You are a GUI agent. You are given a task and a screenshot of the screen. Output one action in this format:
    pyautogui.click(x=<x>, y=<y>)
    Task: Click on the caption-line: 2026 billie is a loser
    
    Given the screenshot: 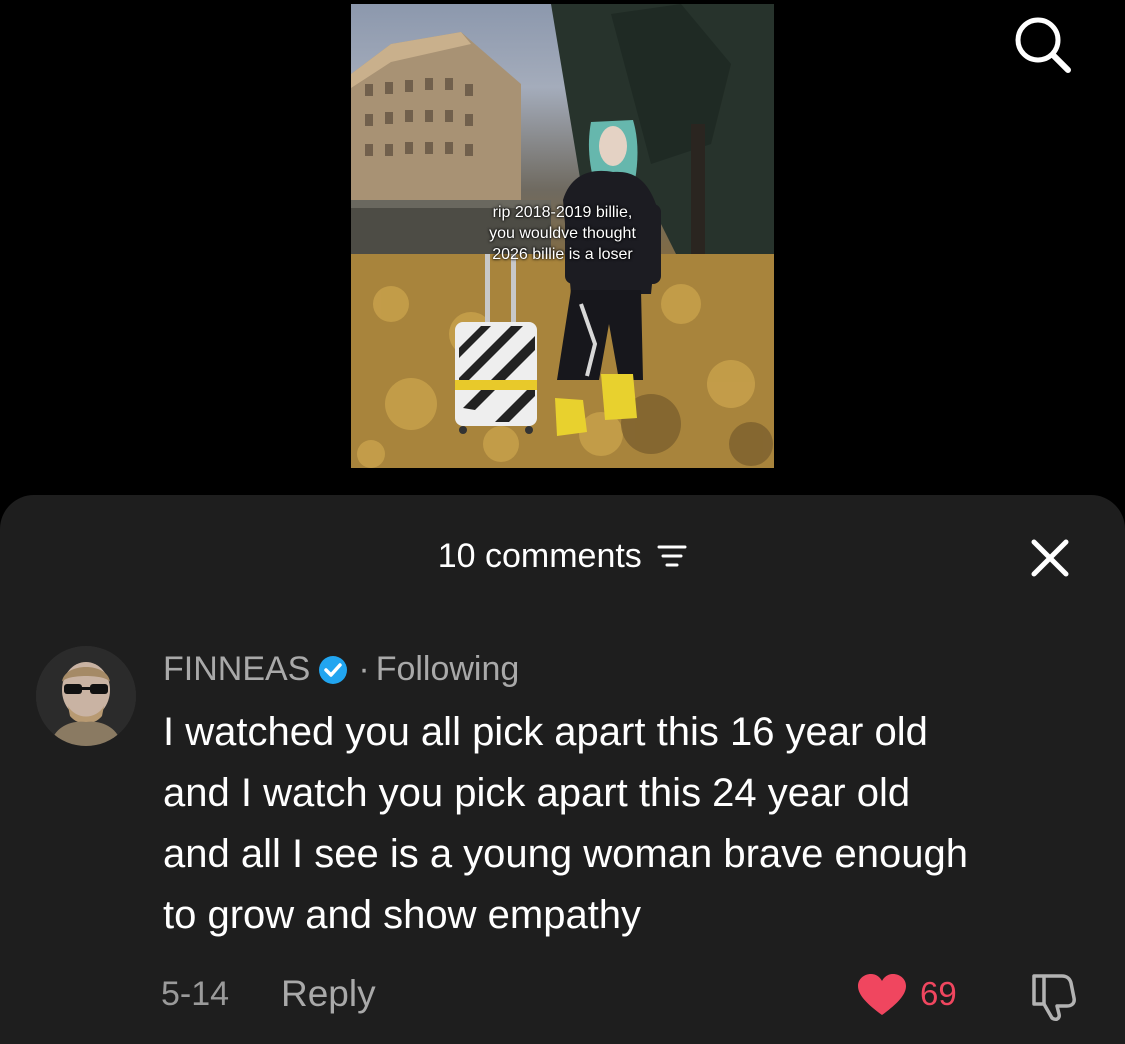 What is the action you would take?
    pyautogui.click(x=562, y=254)
    